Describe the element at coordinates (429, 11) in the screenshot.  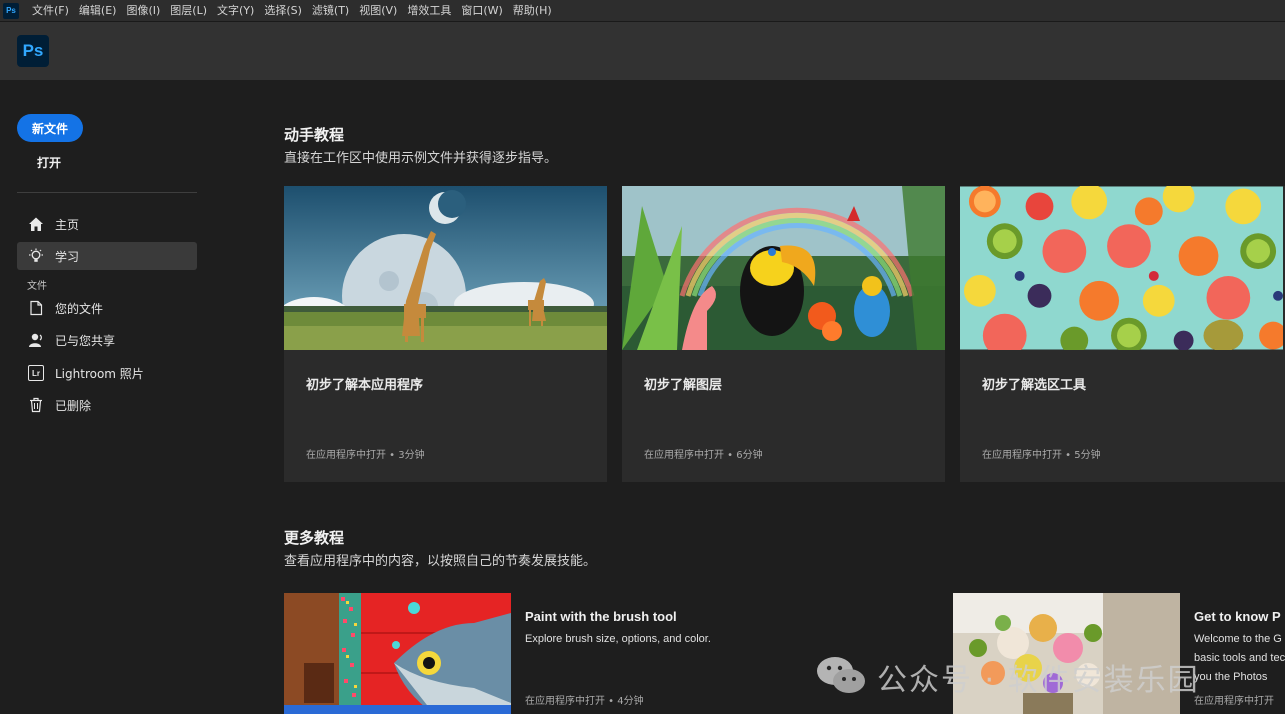
I see `menu-plugins: 增效工具` at that location.